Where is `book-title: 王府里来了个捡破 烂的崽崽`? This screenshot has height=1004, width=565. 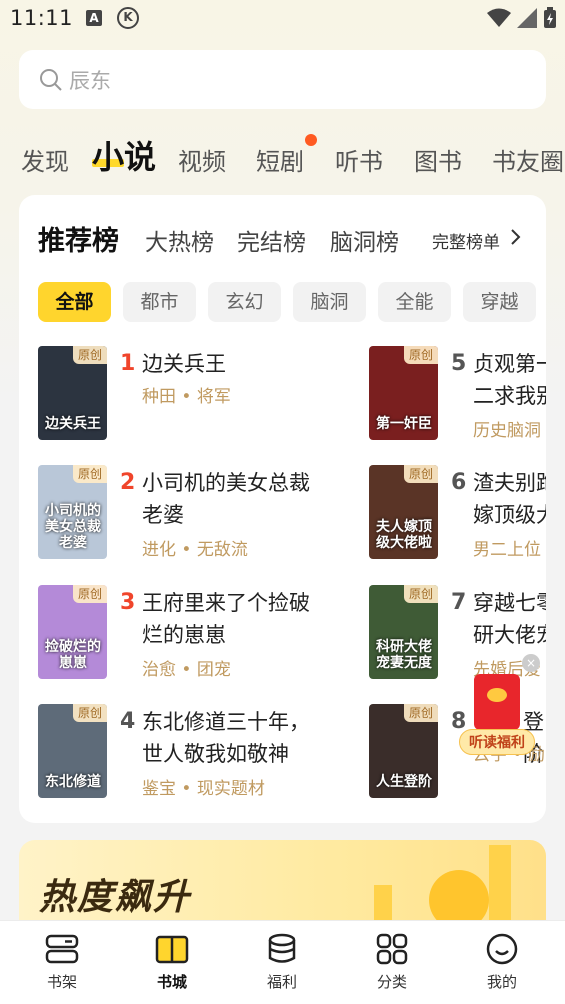
book-title: 王府里来了个捡破 烂的崽崽 is located at coordinates (226, 619).